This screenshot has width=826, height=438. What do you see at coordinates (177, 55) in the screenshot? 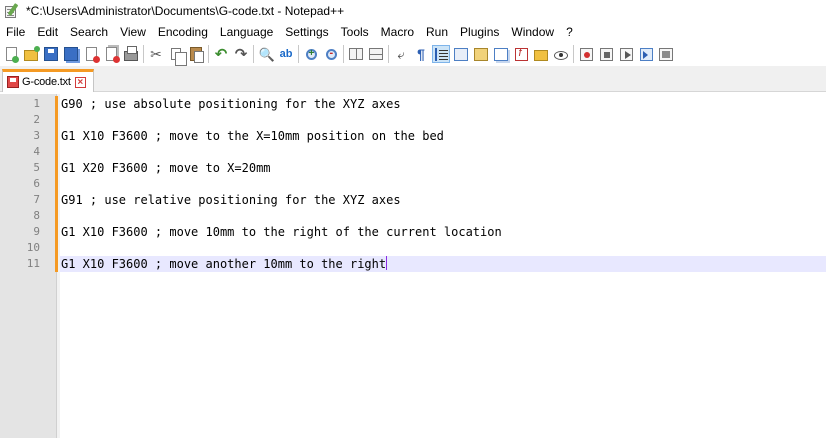
I see `copy-button` at bounding box center [177, 55].